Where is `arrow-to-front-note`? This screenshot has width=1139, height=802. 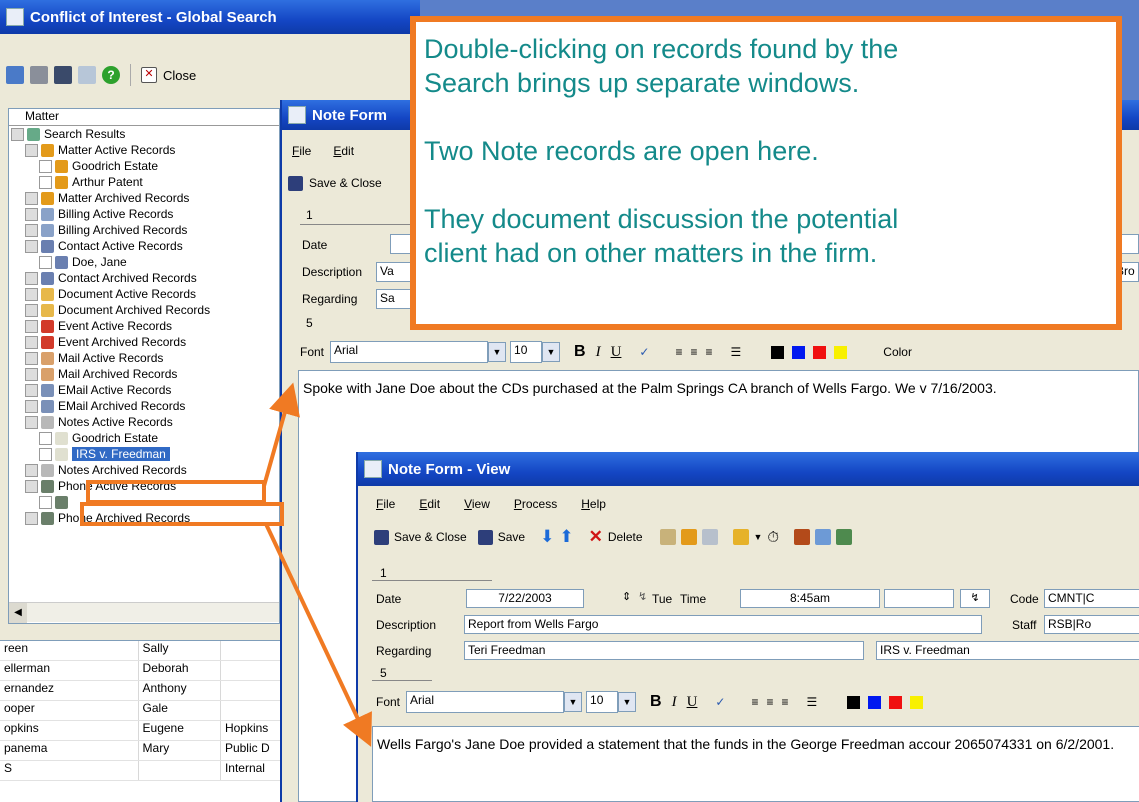 arrow-to-front-note is located at coordinates (318, 635).